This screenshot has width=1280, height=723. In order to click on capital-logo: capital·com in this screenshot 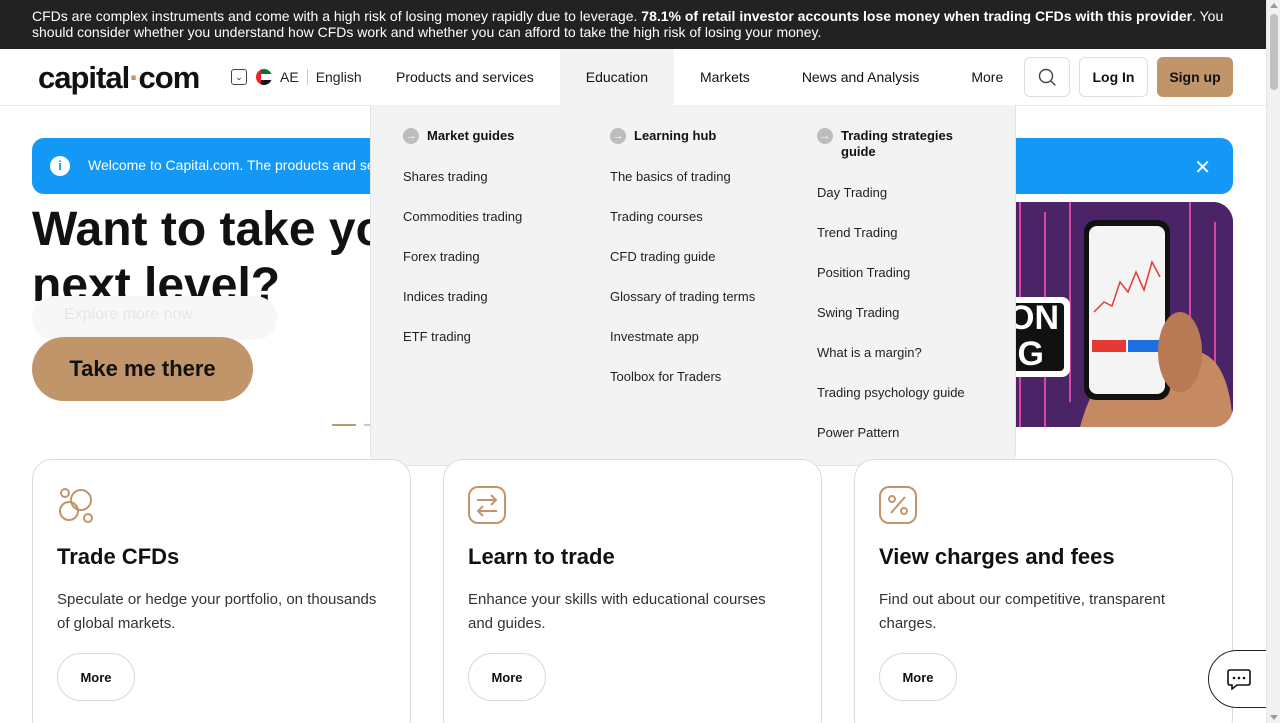, I will do `click(119, 78)`.